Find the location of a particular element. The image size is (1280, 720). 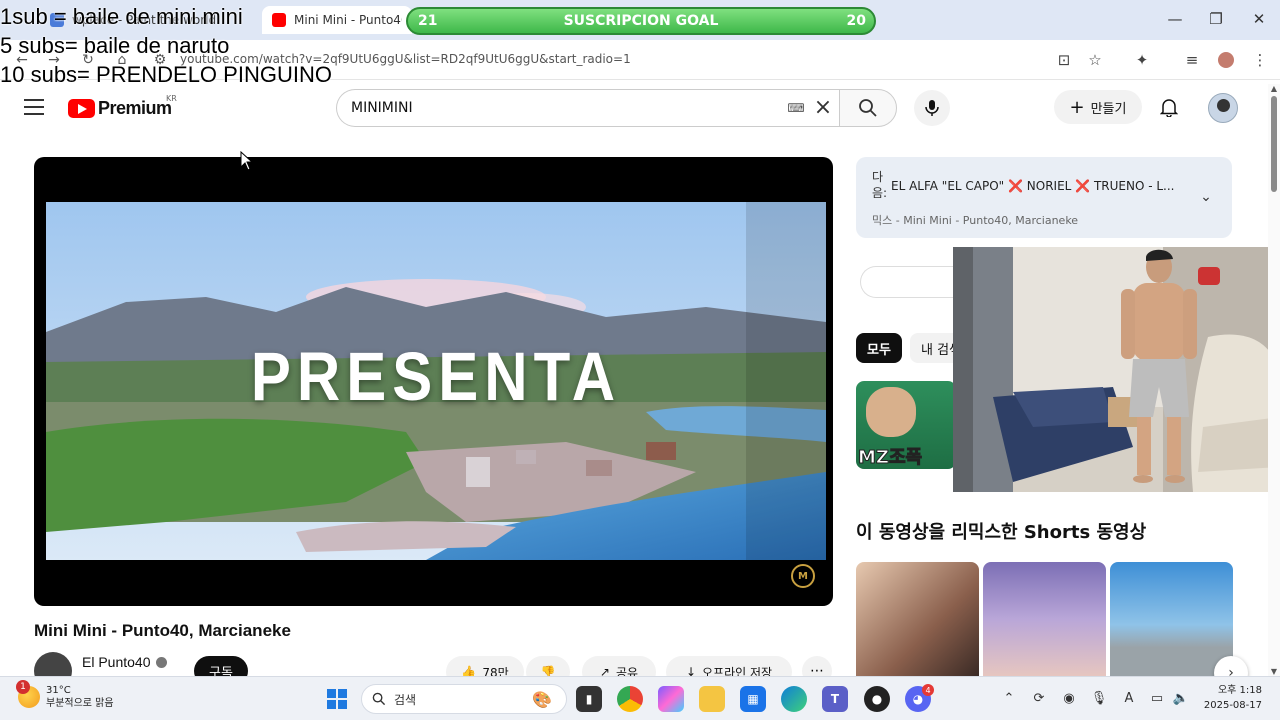

recommended-video-thumbnail: MZ조폭 is located at coordinates (906, 425).